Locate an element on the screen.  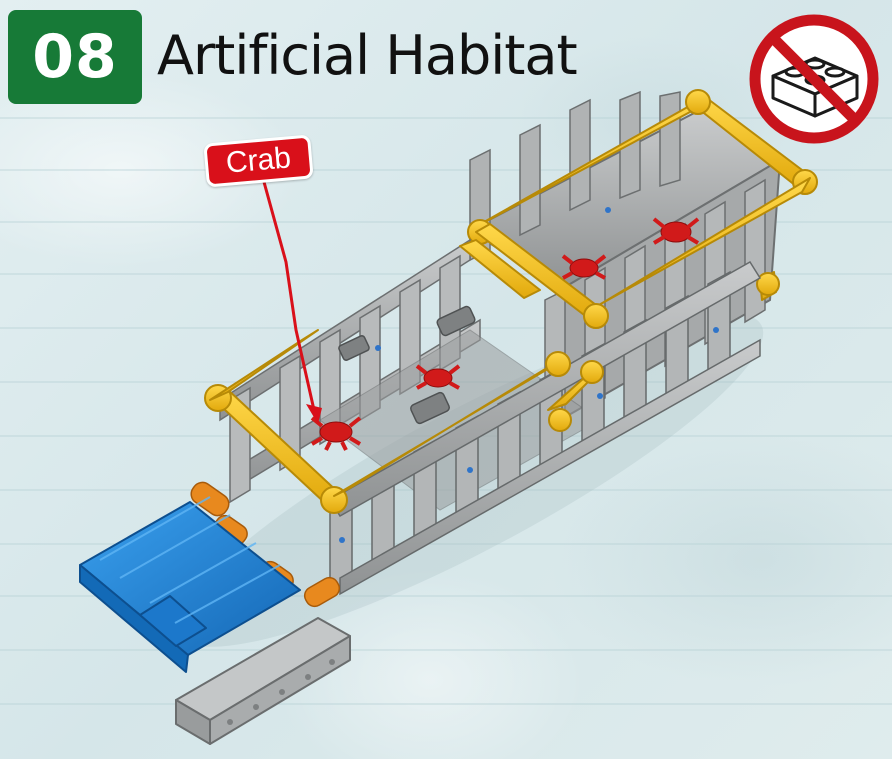
crab-callout-label: Crab is located at coordinates (258, 161).